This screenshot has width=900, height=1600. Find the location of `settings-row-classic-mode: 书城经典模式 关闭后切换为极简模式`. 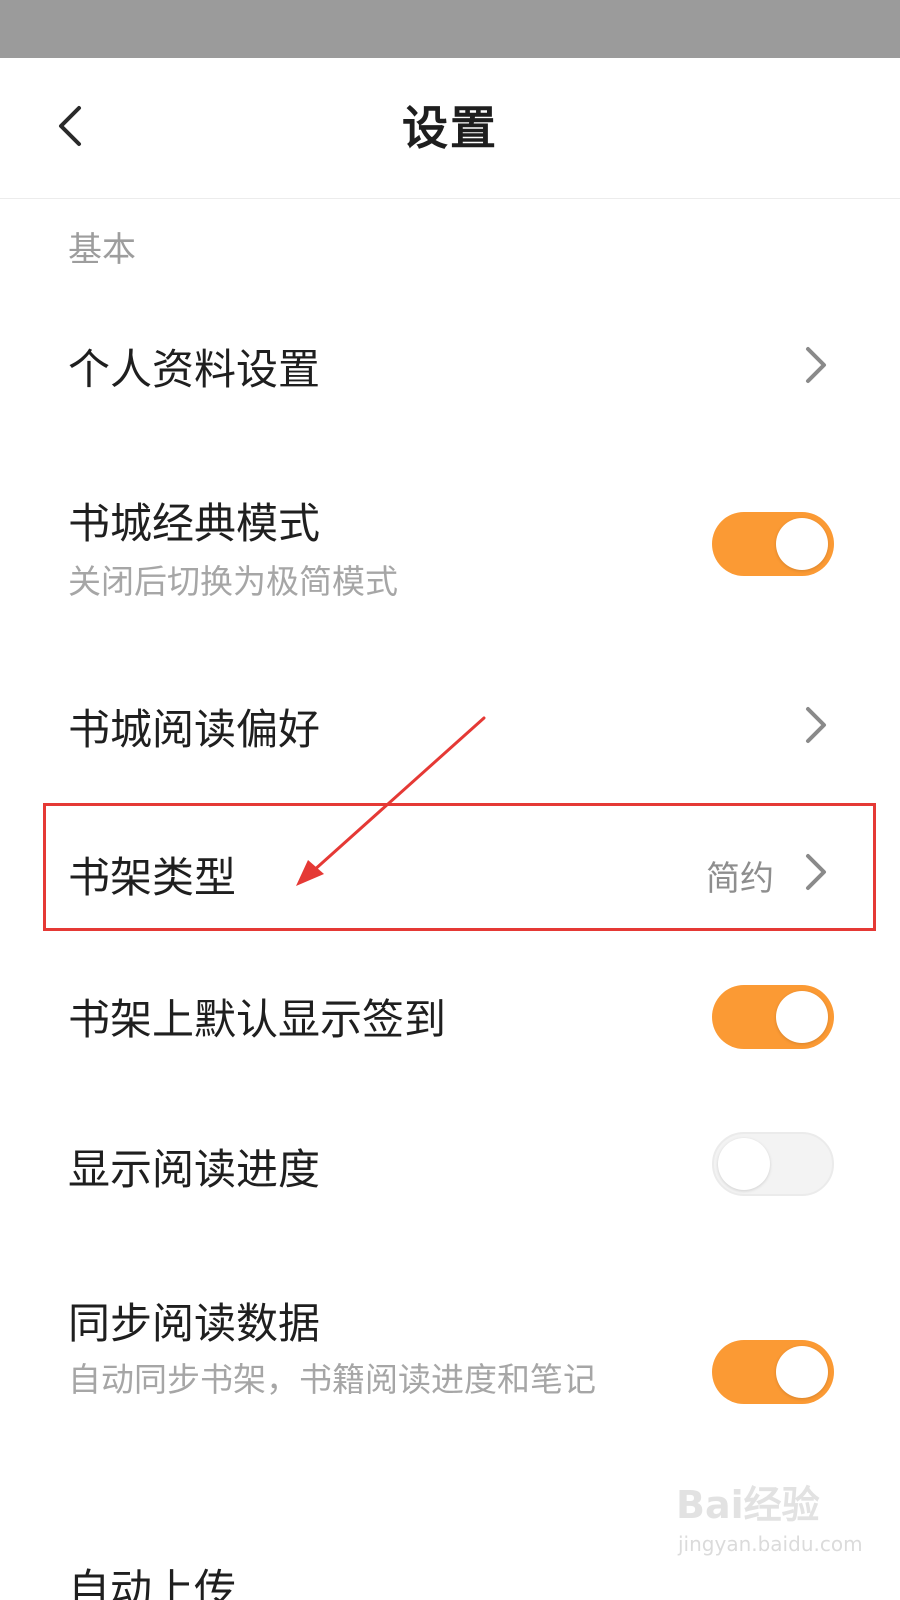

settings-row-classic-mode: 书城经典模式 关闭后切换为极简模式 is located at coordinates (450, 550).